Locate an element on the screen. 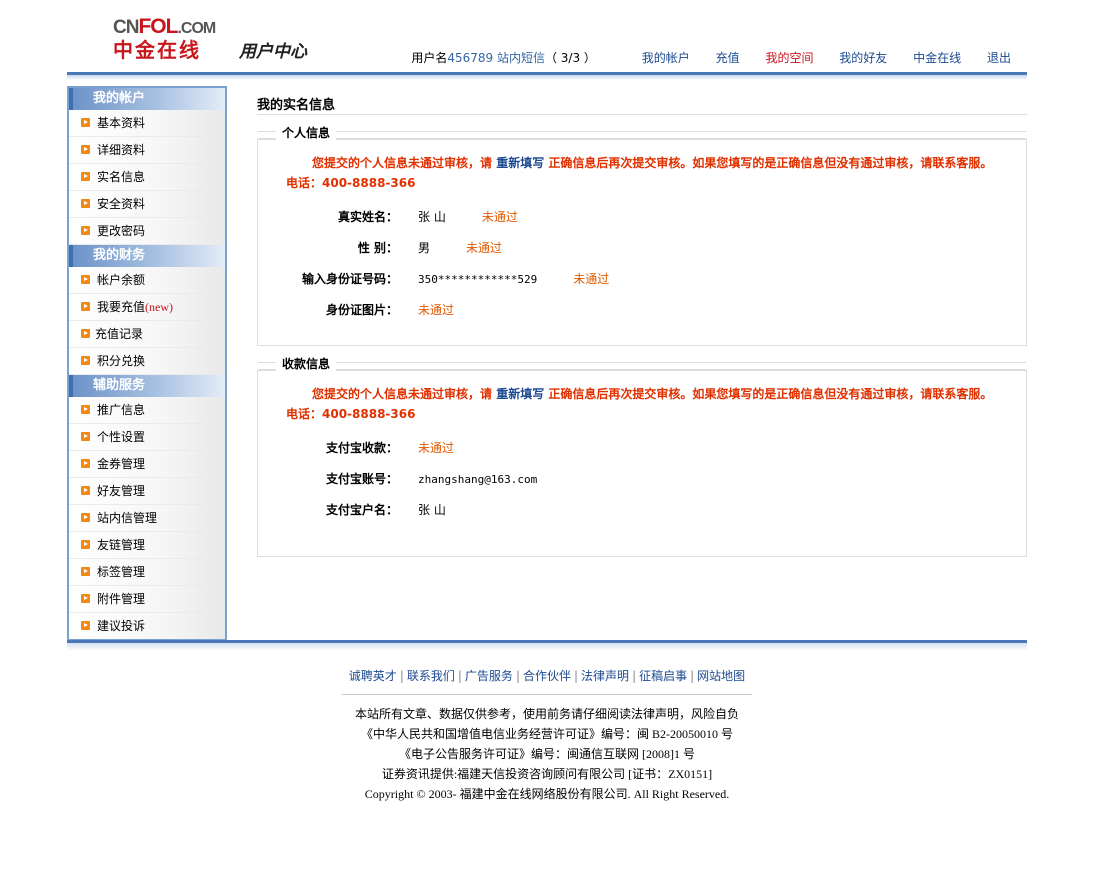 The height and width of the screenshot is (891, 1094). logo-wordmark: CNFOL.COM is located at coordinates (164, 26).